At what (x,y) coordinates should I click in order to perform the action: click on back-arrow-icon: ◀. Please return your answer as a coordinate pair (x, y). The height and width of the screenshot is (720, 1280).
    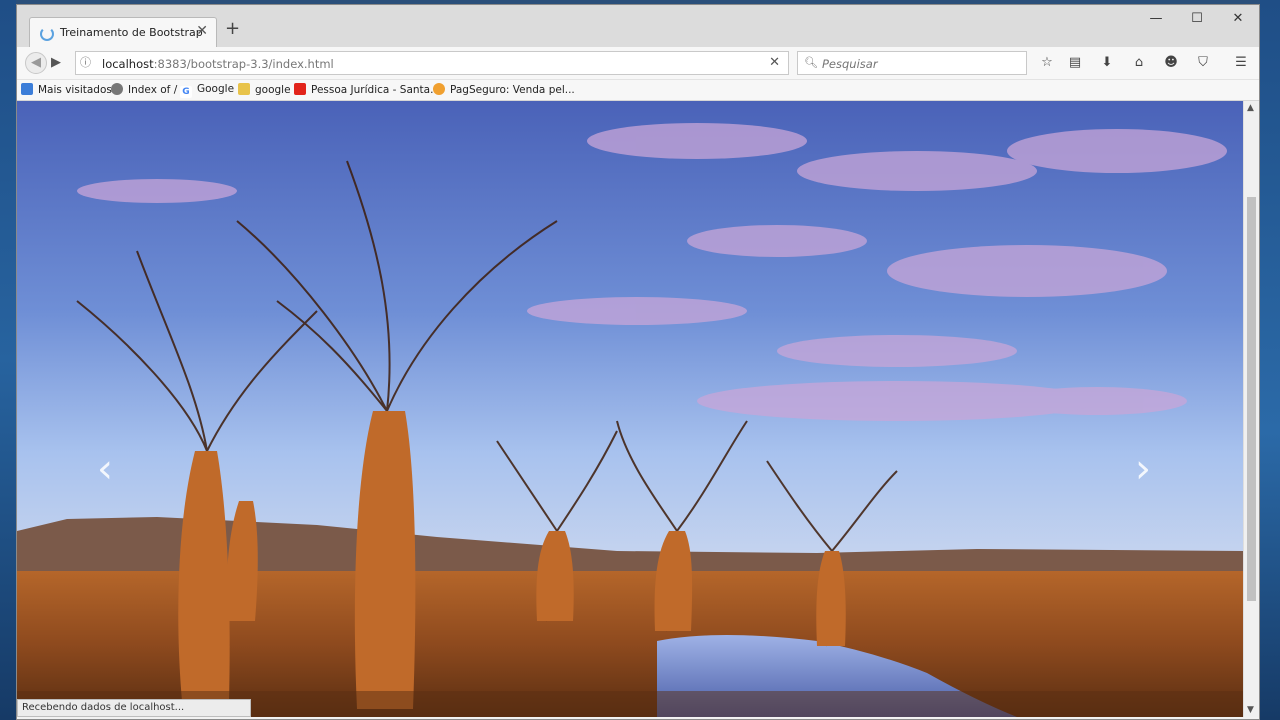
    Looking at the image, I should click on (36, 62).